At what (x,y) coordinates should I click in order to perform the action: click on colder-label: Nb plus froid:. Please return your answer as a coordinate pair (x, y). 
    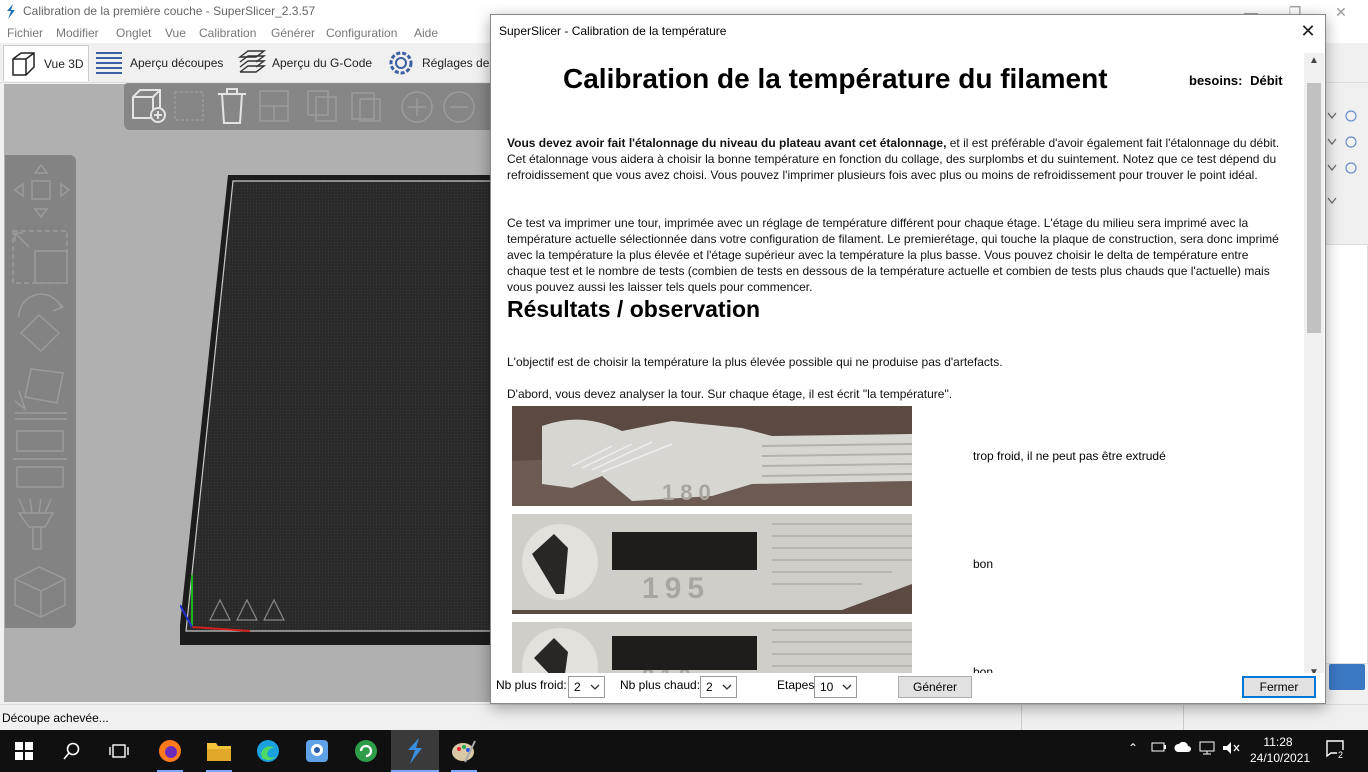
    Looking at the image, I should click on (531, 685).